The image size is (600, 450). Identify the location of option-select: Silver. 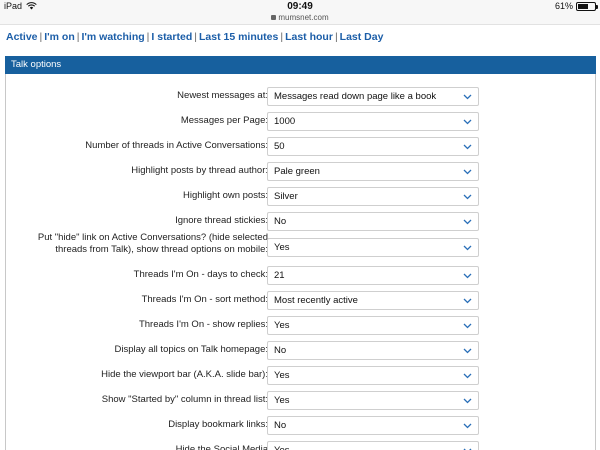
(373, 196).